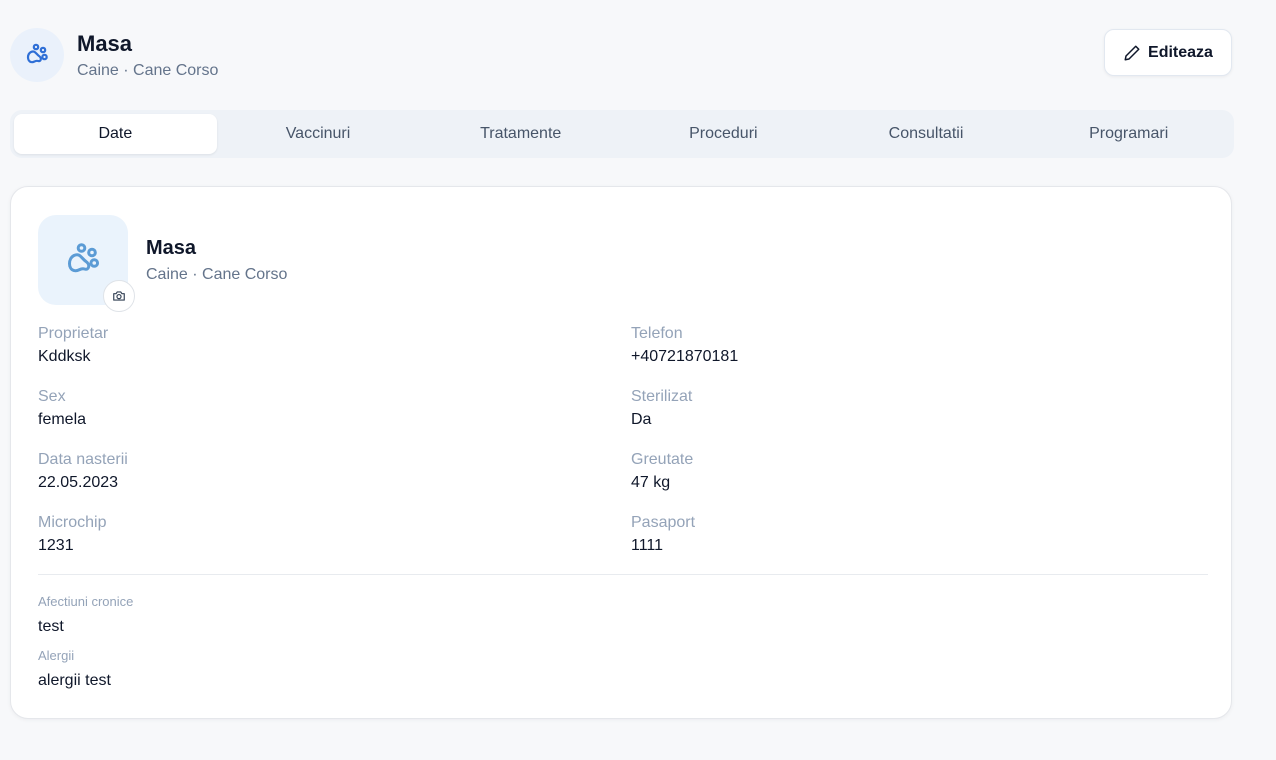 Image resolution: width=1276 pixels, height=760 pixels. Describe the element at coordinates (901, 534) in the screenshot. I see `field-passport: Pasaport 1111` at that location.